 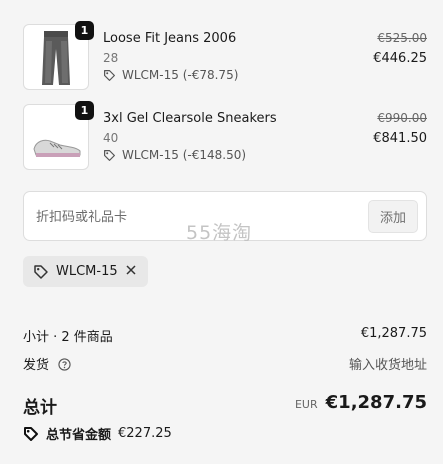 I want to click on applied-code-chip: WLCM-15, so click(x=85, y=271).